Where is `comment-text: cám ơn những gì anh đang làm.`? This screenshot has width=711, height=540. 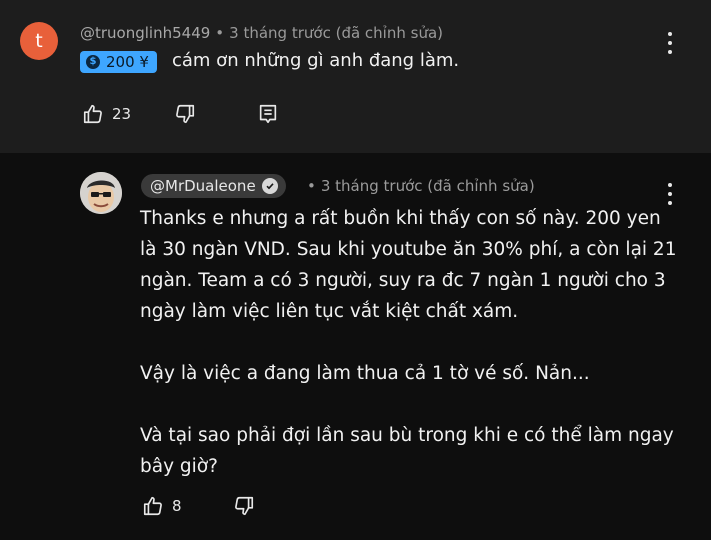
comment-text: cám ơn những gì anh đang làm. is located at coordinates (316, 60).